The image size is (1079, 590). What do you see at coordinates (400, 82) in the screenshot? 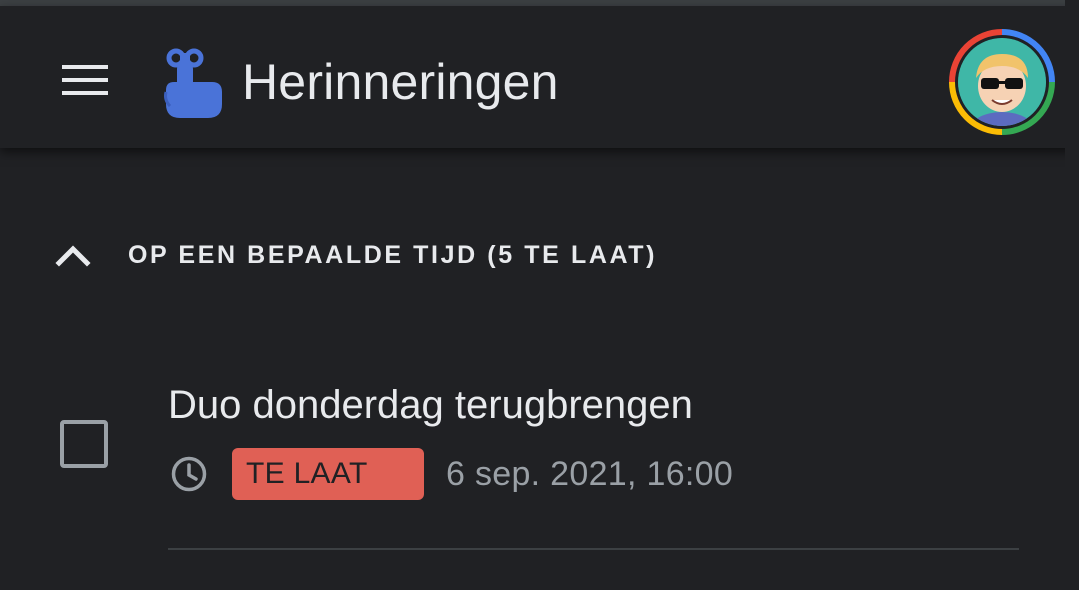
I see `app-title: Herinneringen` at bounding box center [400, 82].